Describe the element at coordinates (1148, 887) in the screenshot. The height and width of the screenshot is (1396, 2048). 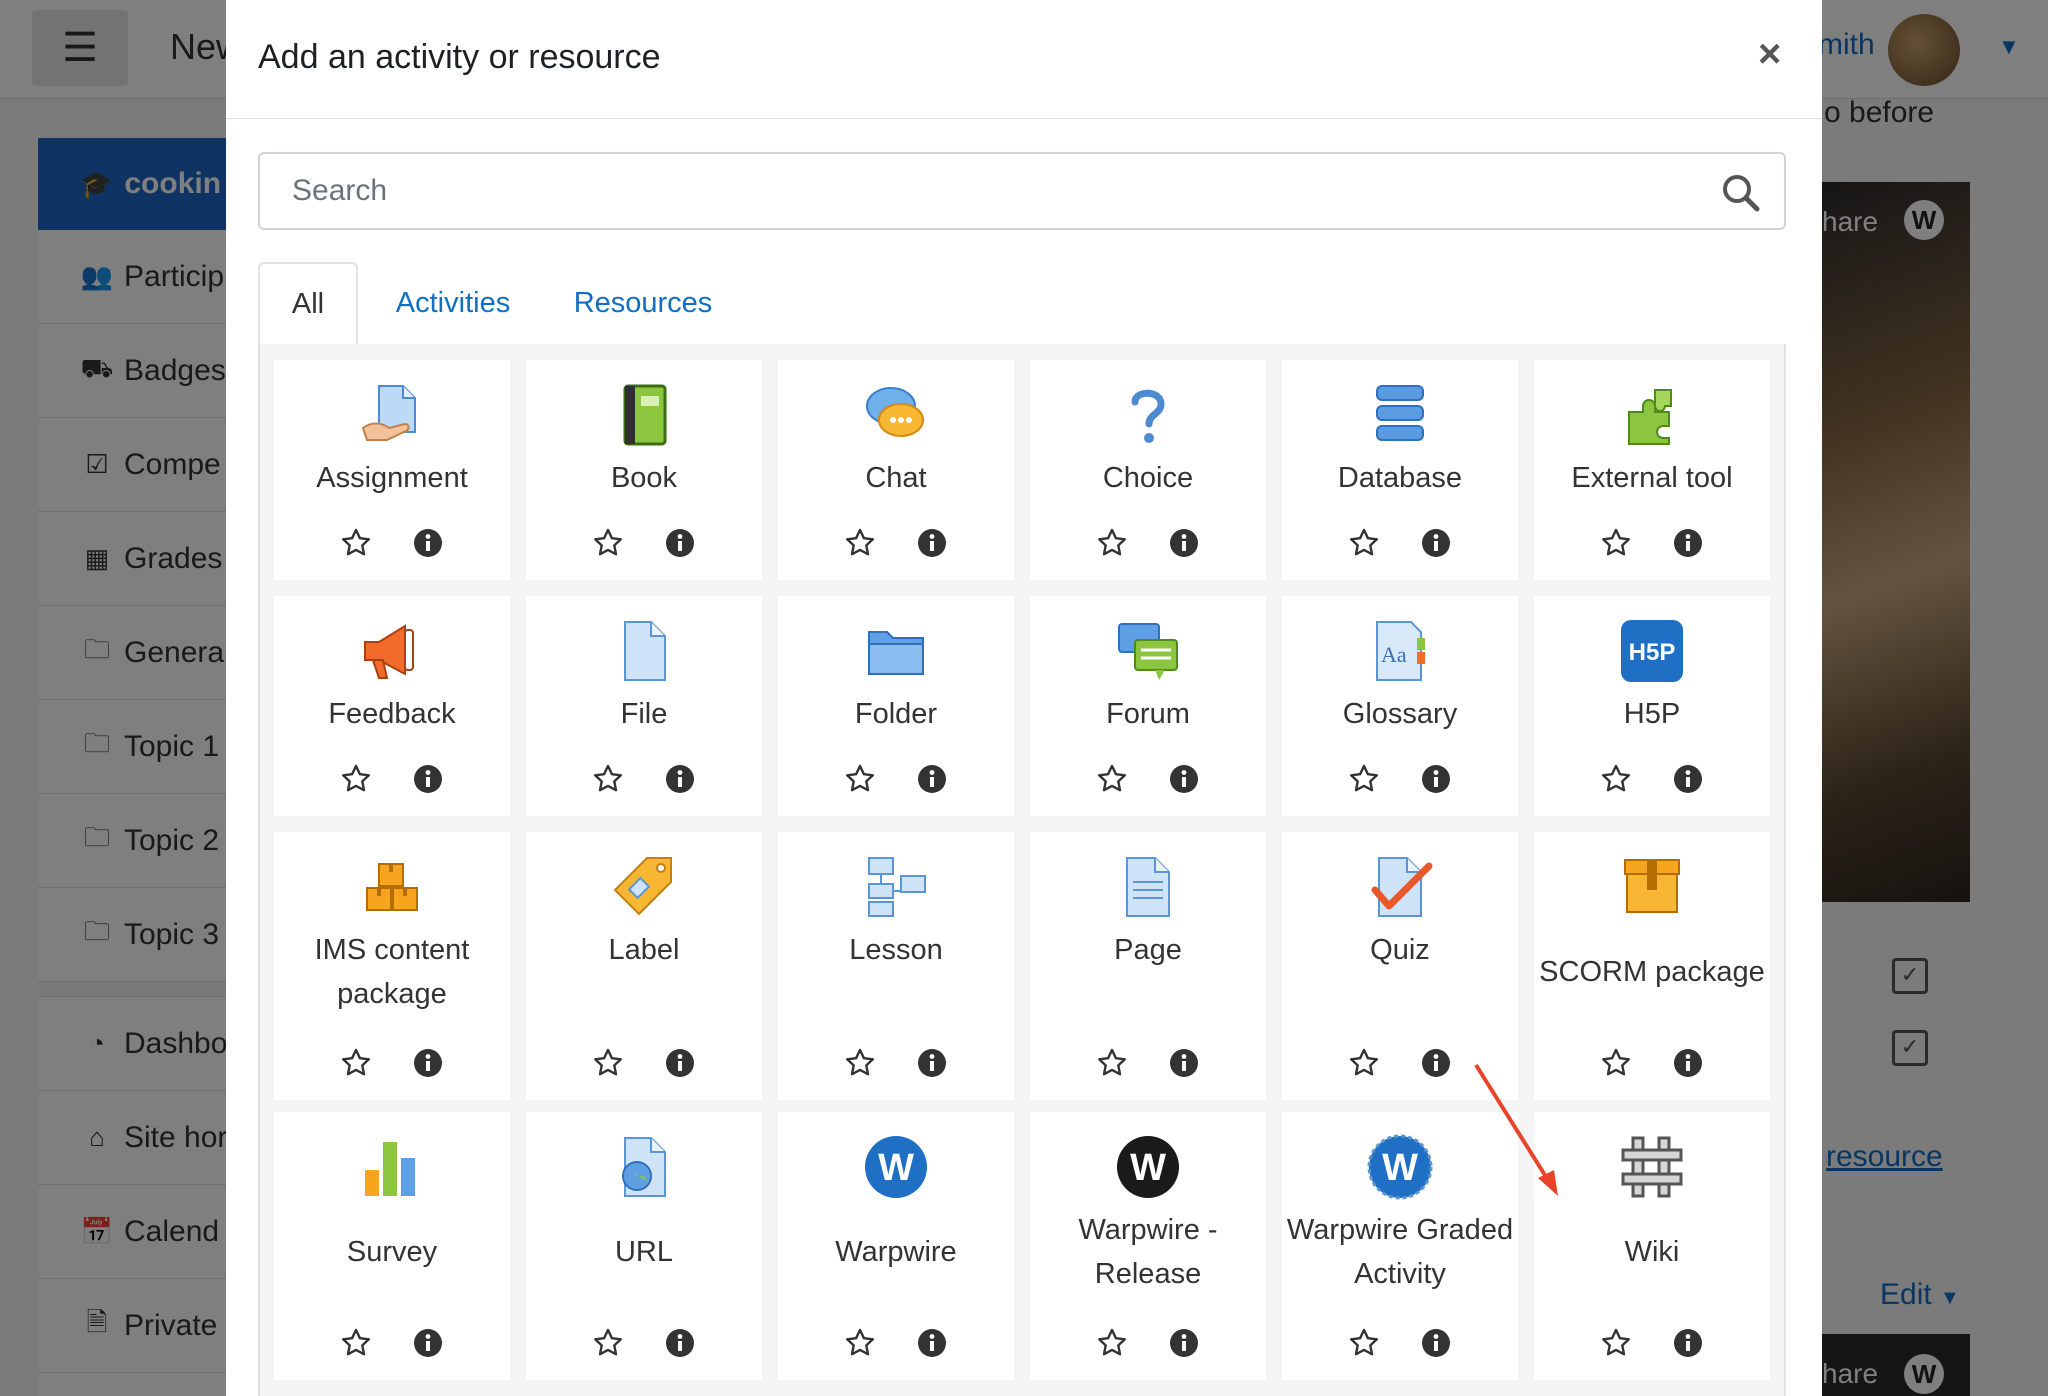
I see `page-icon` at that location.